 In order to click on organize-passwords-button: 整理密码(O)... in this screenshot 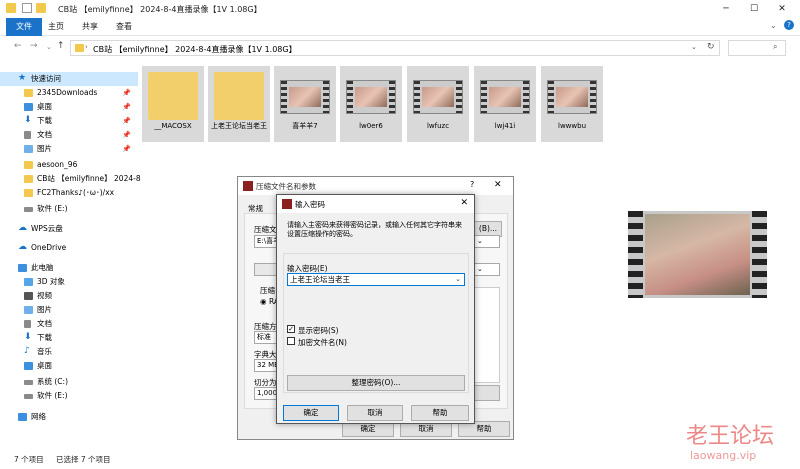, I will do `click(376, 383)`.